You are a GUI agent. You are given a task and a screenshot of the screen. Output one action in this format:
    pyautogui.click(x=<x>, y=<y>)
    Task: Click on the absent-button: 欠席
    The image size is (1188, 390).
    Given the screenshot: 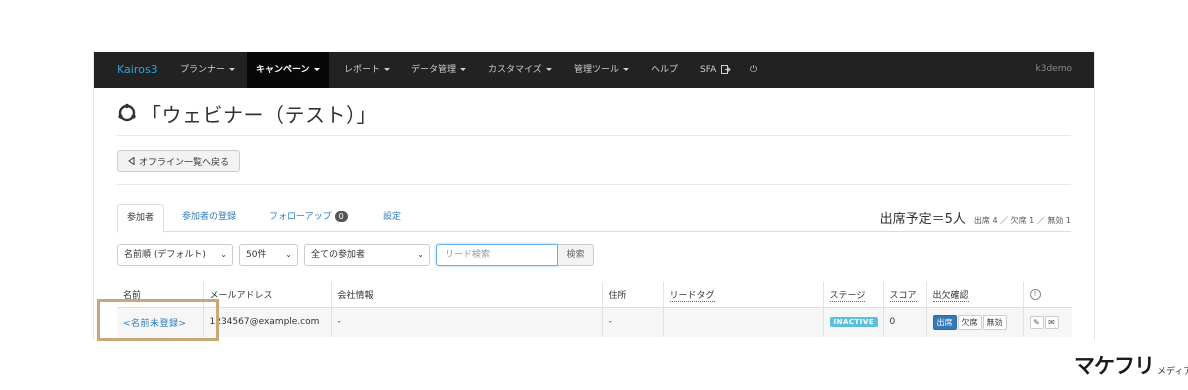 What is the action you would take?
    pyautogui.click(x=969, y=322)
    